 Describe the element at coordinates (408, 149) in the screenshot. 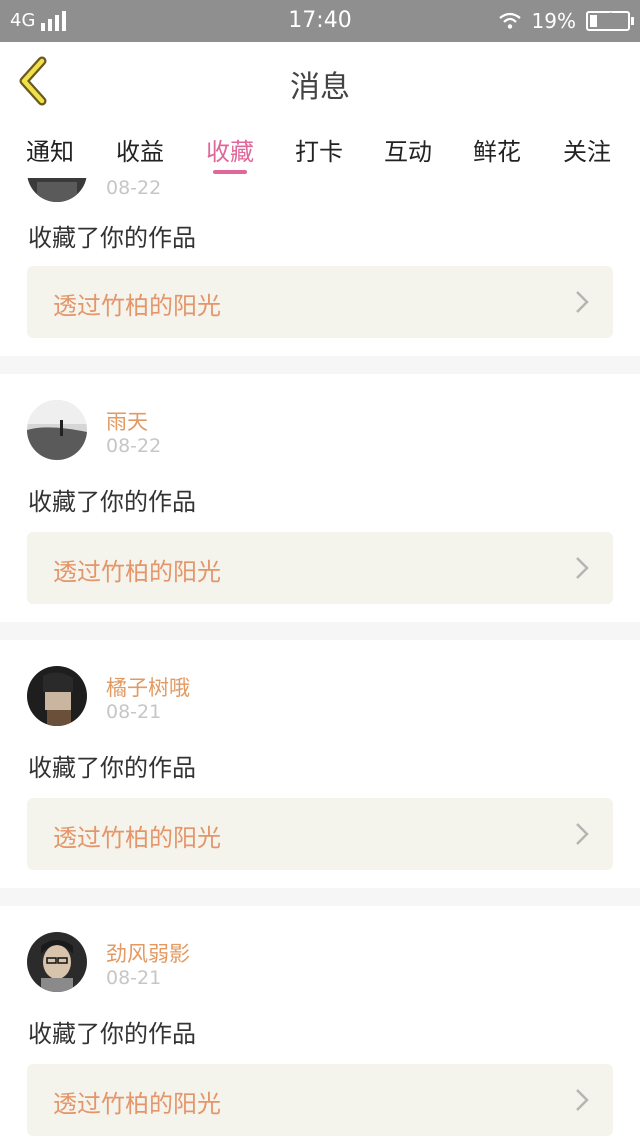

I see `tab-interaction: 互动` at that location.